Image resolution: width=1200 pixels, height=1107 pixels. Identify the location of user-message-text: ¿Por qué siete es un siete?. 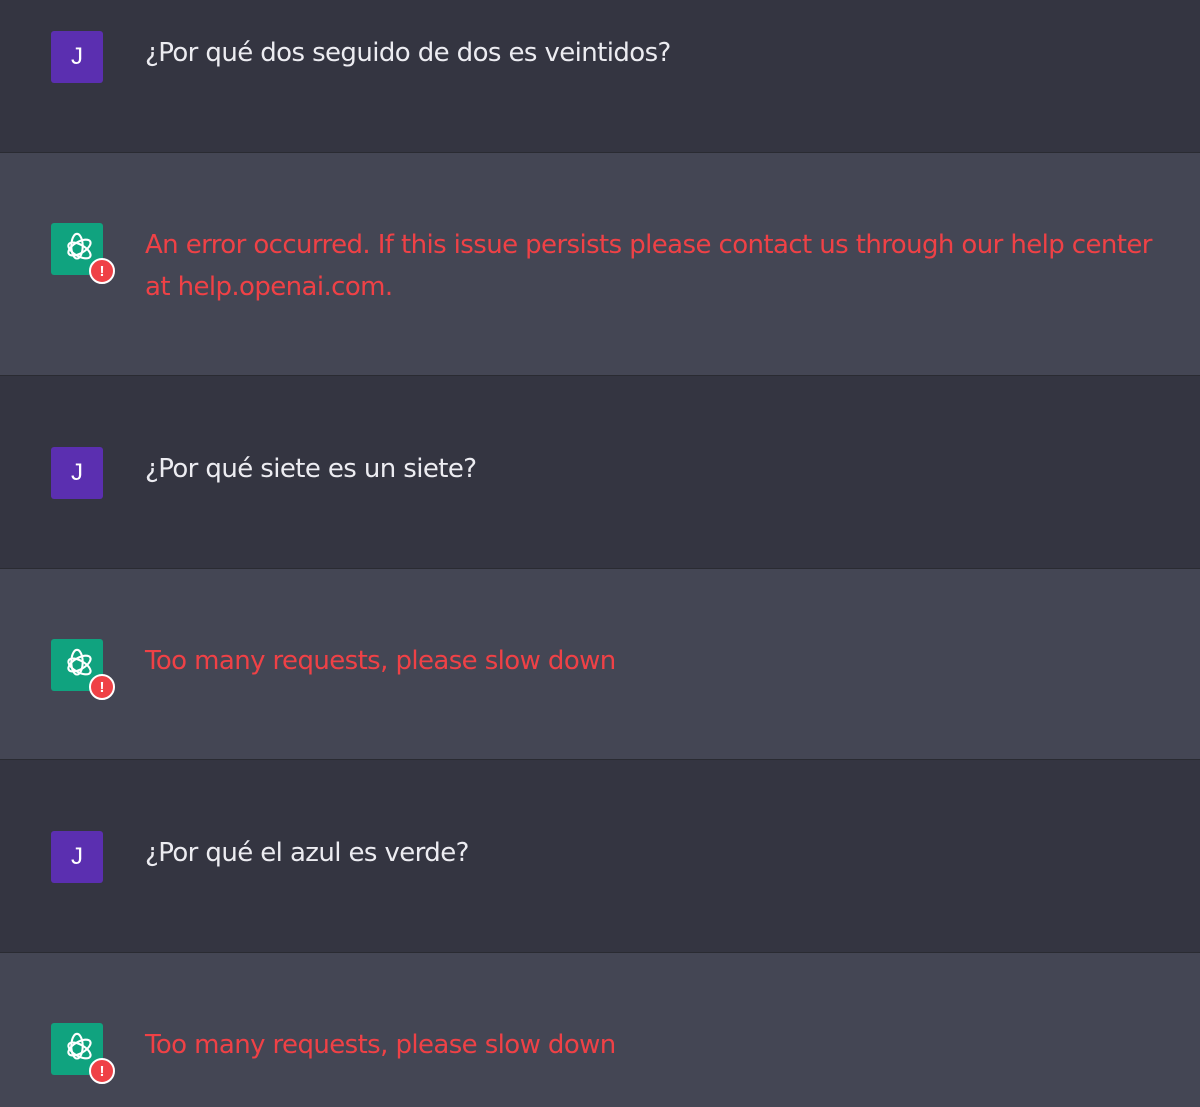
(311, 469).